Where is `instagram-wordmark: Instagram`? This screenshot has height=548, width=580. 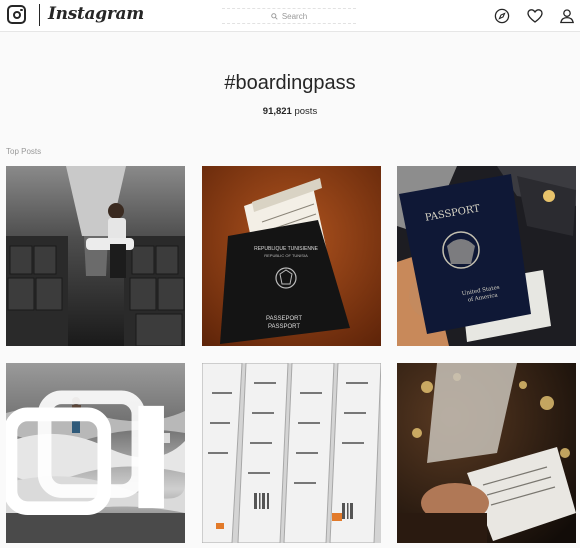
instagram-wordmark: Instagram is located at coordinates (96, 14).